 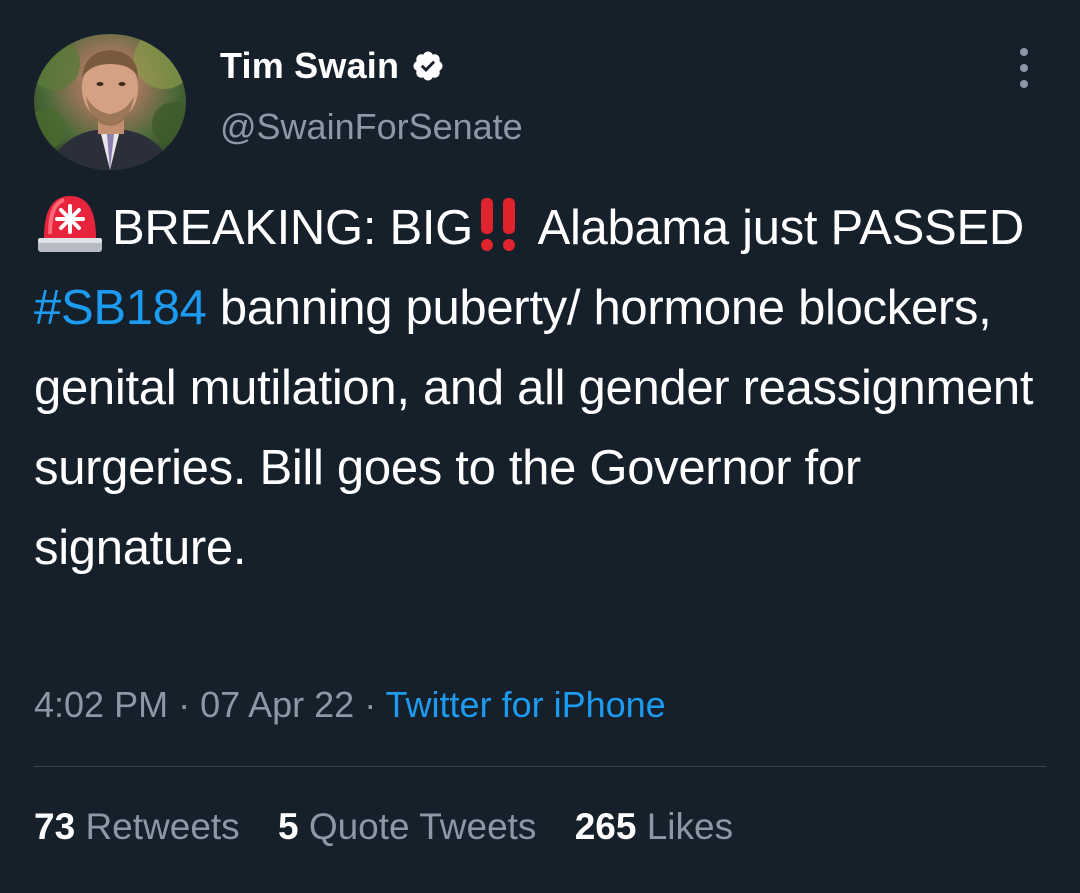 I want to click on verified-badge-icon, so click(x=428, y=66).